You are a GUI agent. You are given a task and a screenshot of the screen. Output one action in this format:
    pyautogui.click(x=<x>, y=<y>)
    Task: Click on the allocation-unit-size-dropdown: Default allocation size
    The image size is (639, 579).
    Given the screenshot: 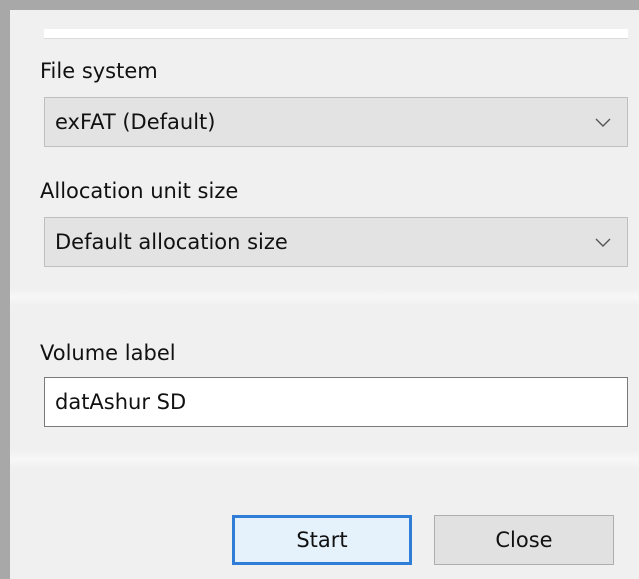 What is the action you would take?
    pyautogui.click(x=336, y=242)
    